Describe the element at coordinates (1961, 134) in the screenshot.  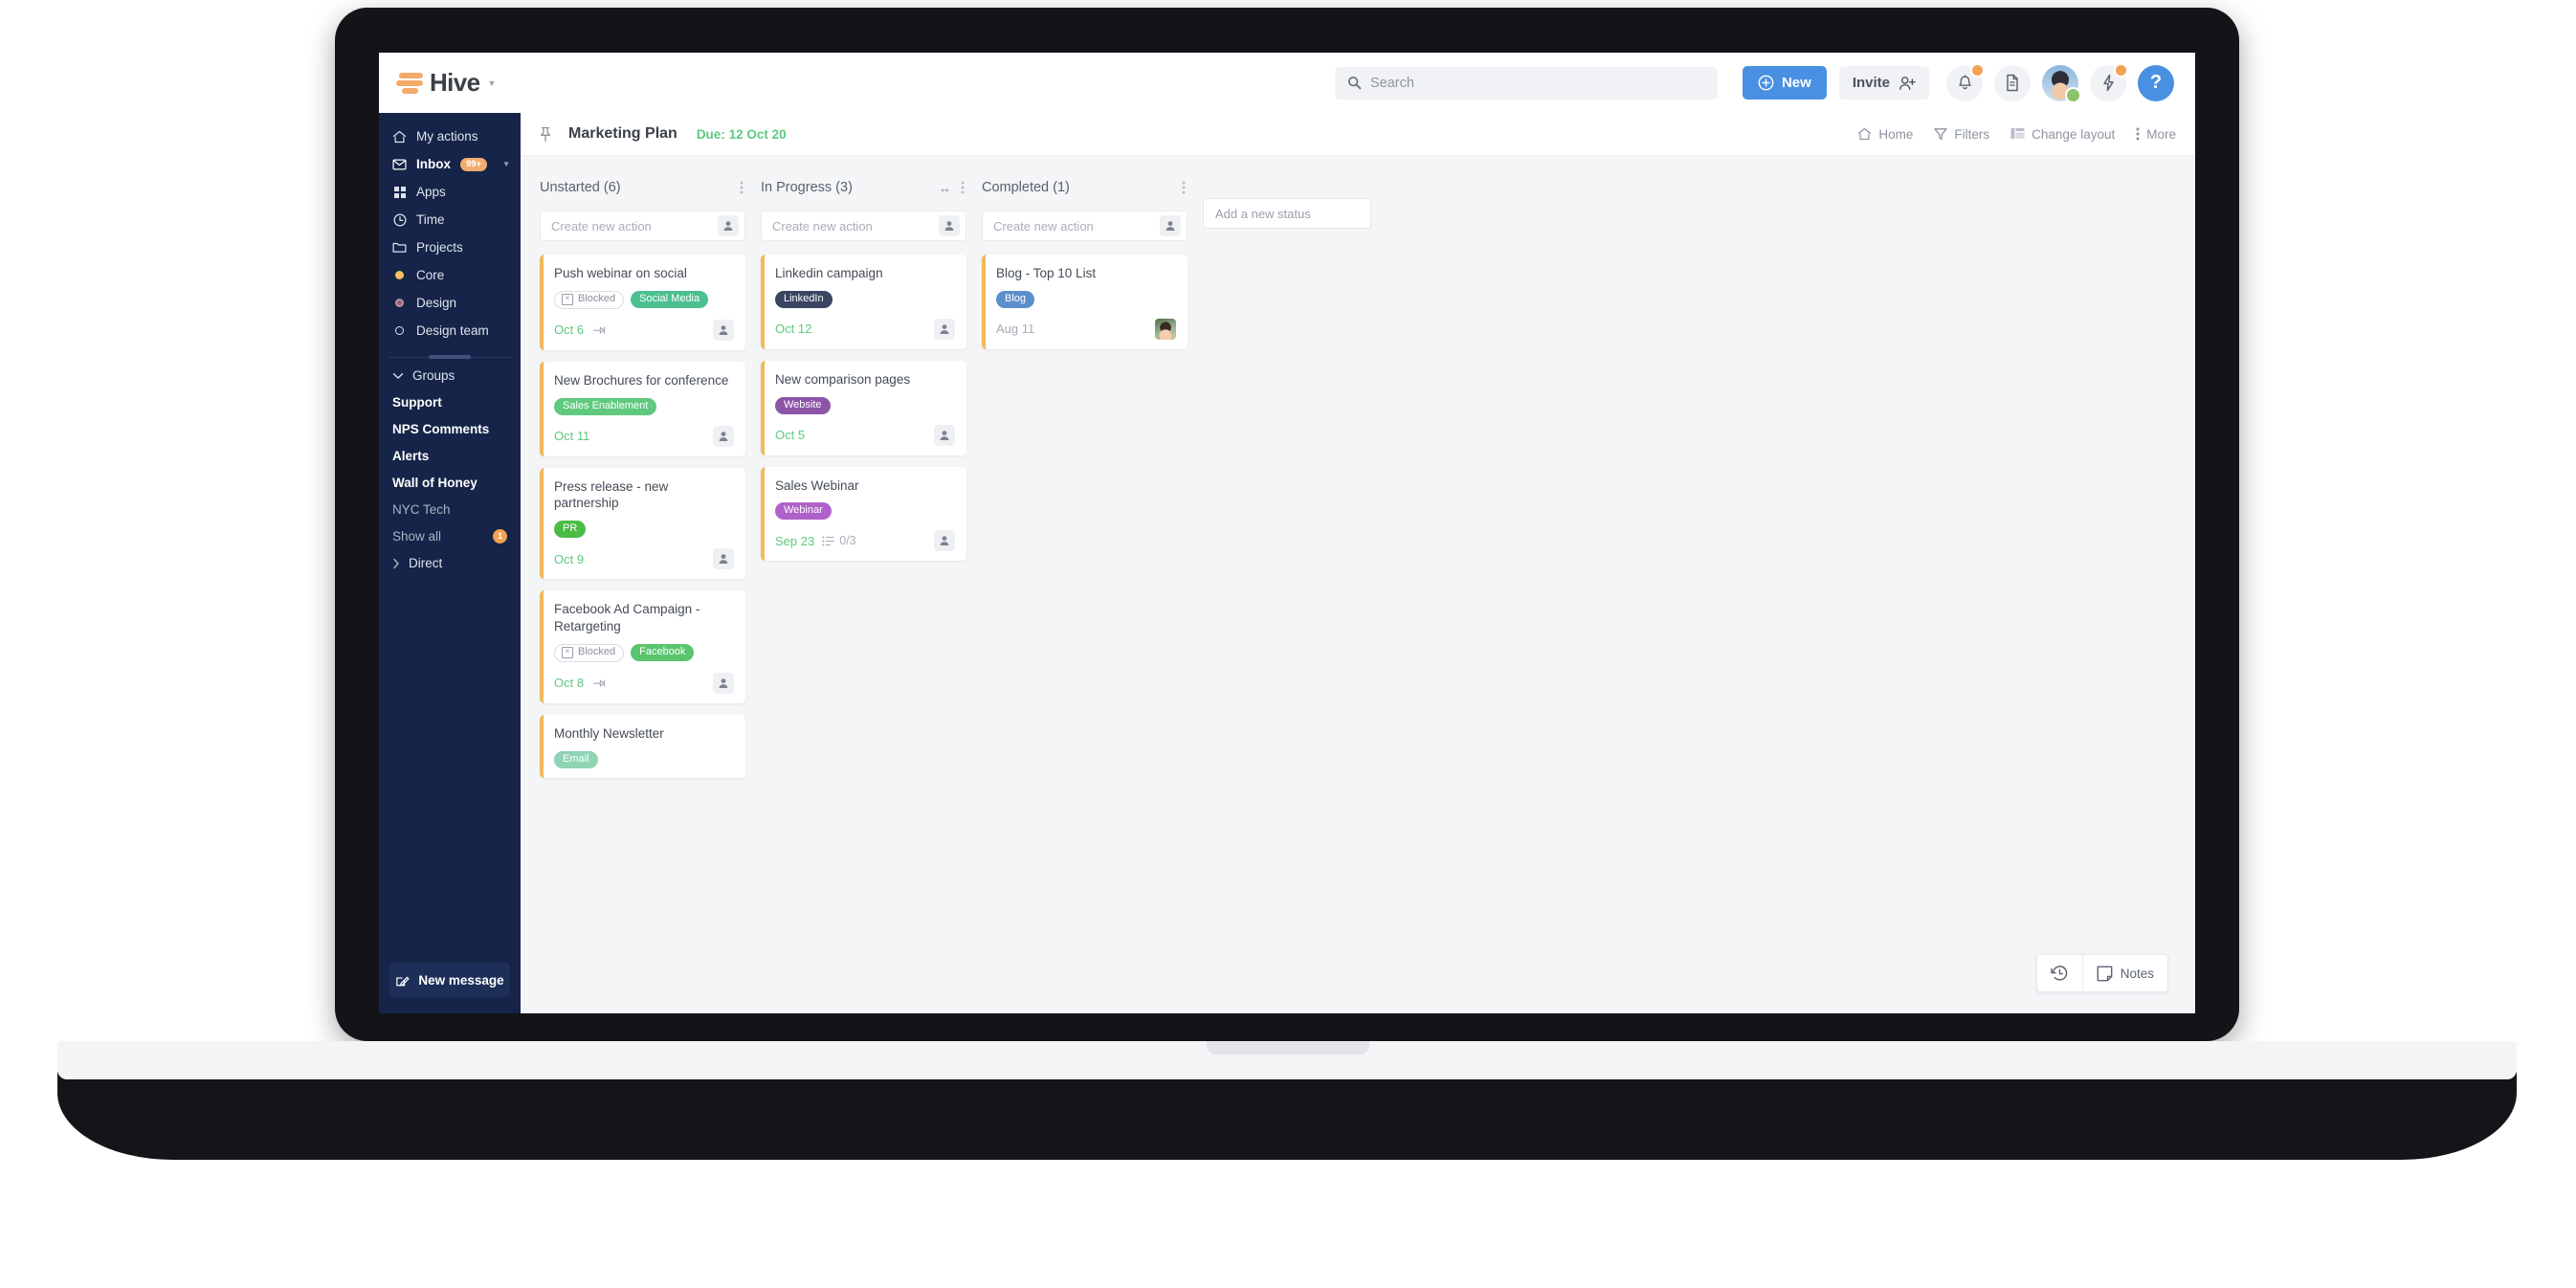
I see `filters-button: Filters` at that location.